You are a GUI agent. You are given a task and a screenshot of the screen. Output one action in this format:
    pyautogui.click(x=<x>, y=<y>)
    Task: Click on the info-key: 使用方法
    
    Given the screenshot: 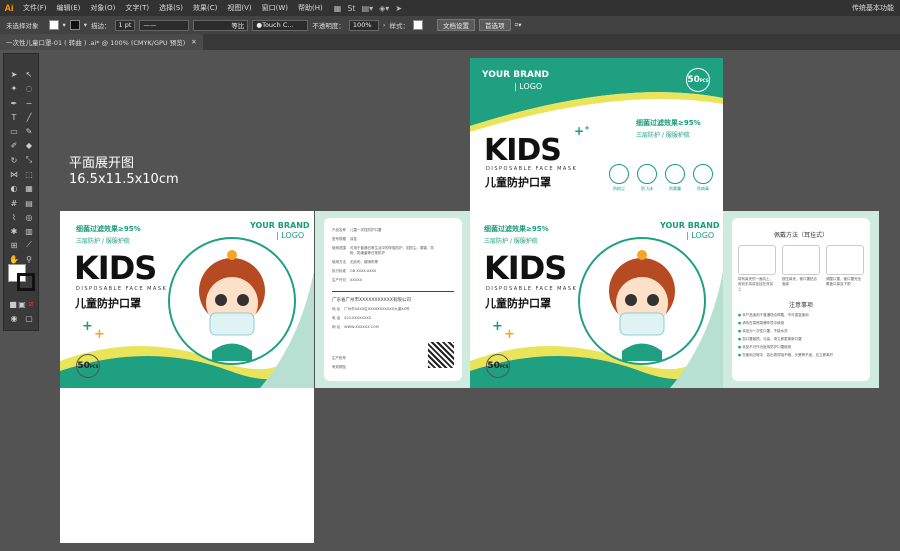 What is the action you would take?
    pyautogui.click(x=339, y=262)
    